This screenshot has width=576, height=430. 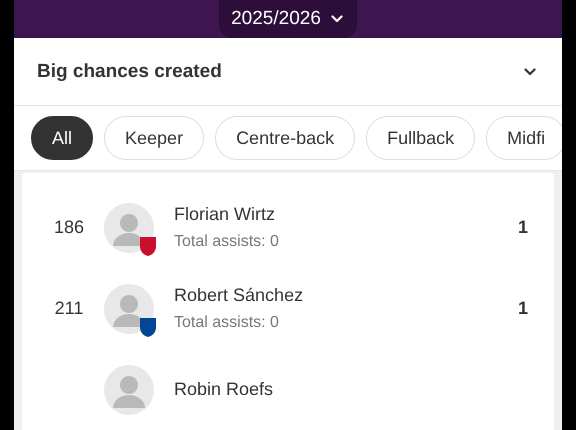 What do you see at coordinates (421, 138) in the screenshot?
I see `filter-chip: Fullback` at bounding box center [421, 138].